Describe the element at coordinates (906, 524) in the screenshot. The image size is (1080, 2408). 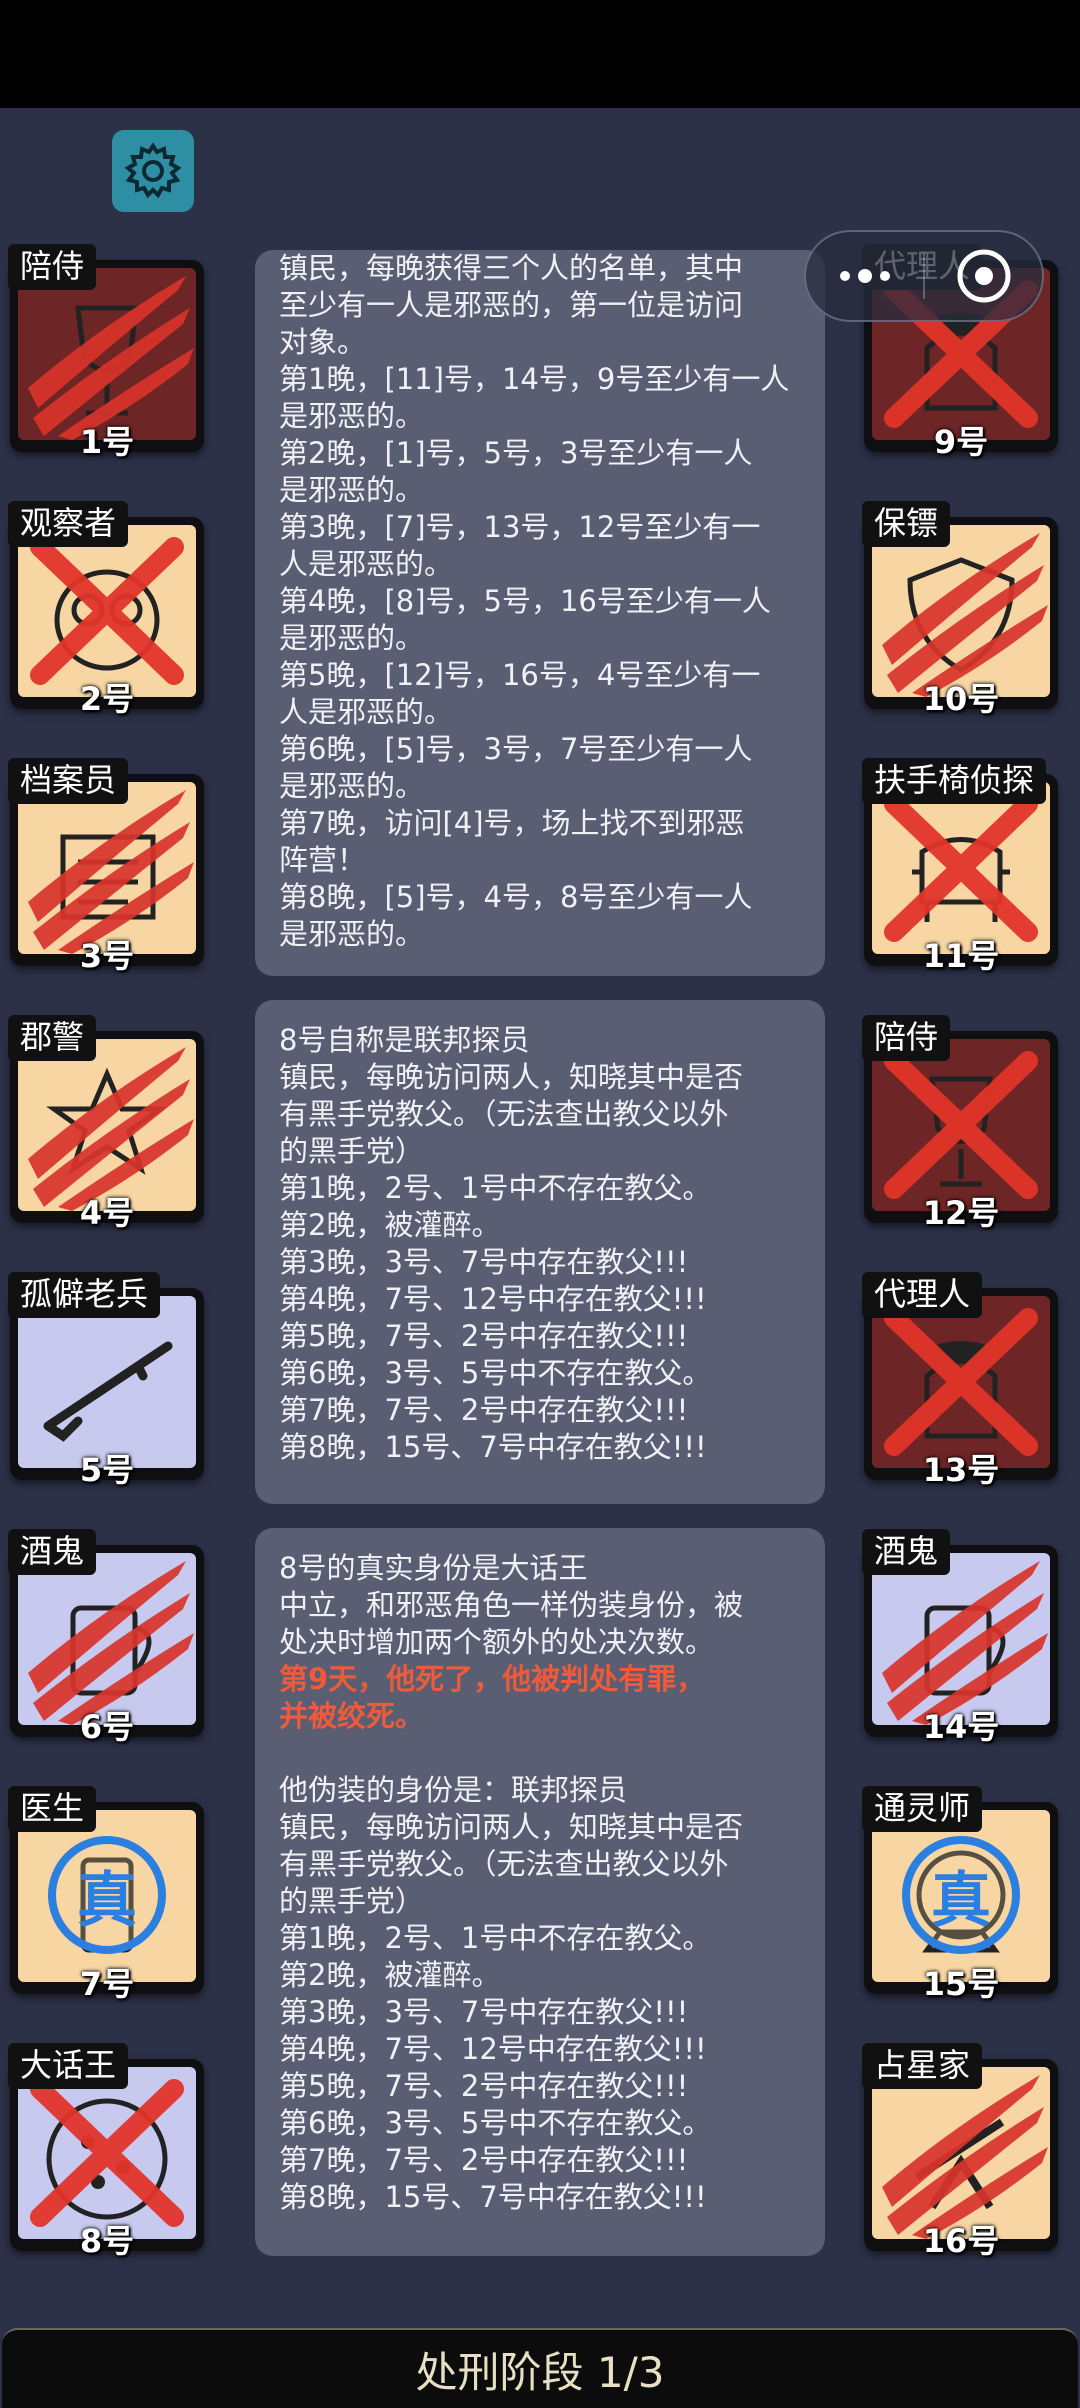
I see `role-label: 保镖` at that location.